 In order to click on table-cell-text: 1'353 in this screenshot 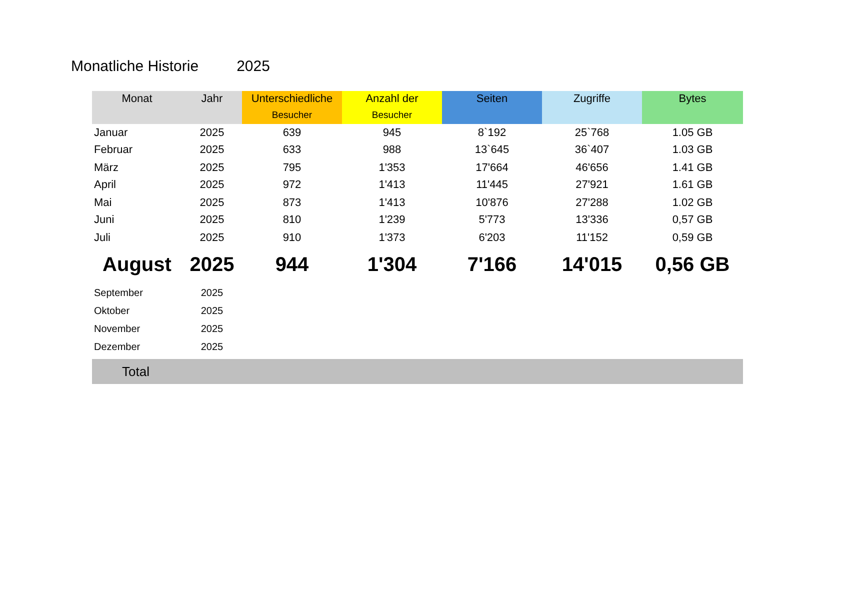, I will do `click(392, 168)`.